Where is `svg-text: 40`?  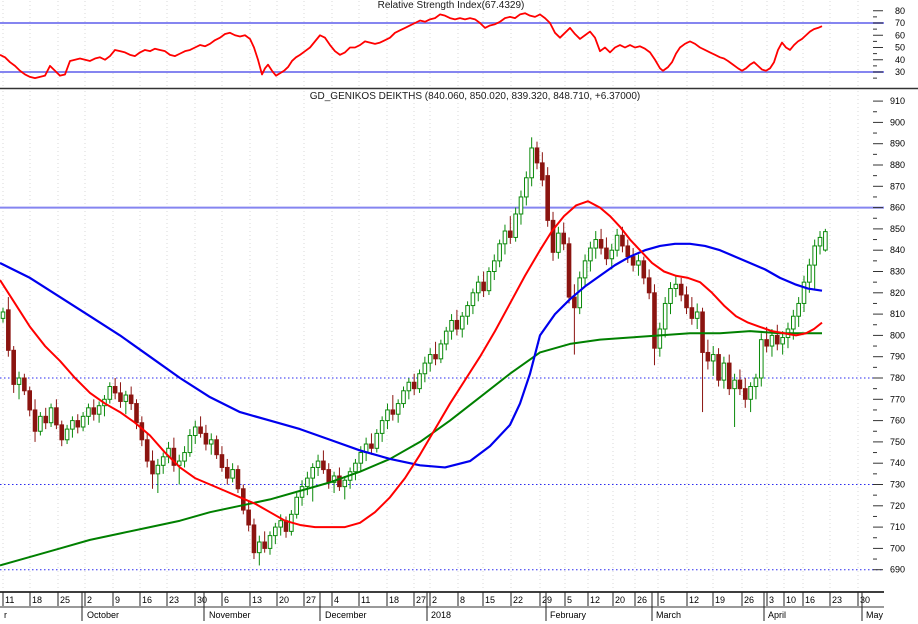
svg-text: 40 is located at coordinates (900, 60).